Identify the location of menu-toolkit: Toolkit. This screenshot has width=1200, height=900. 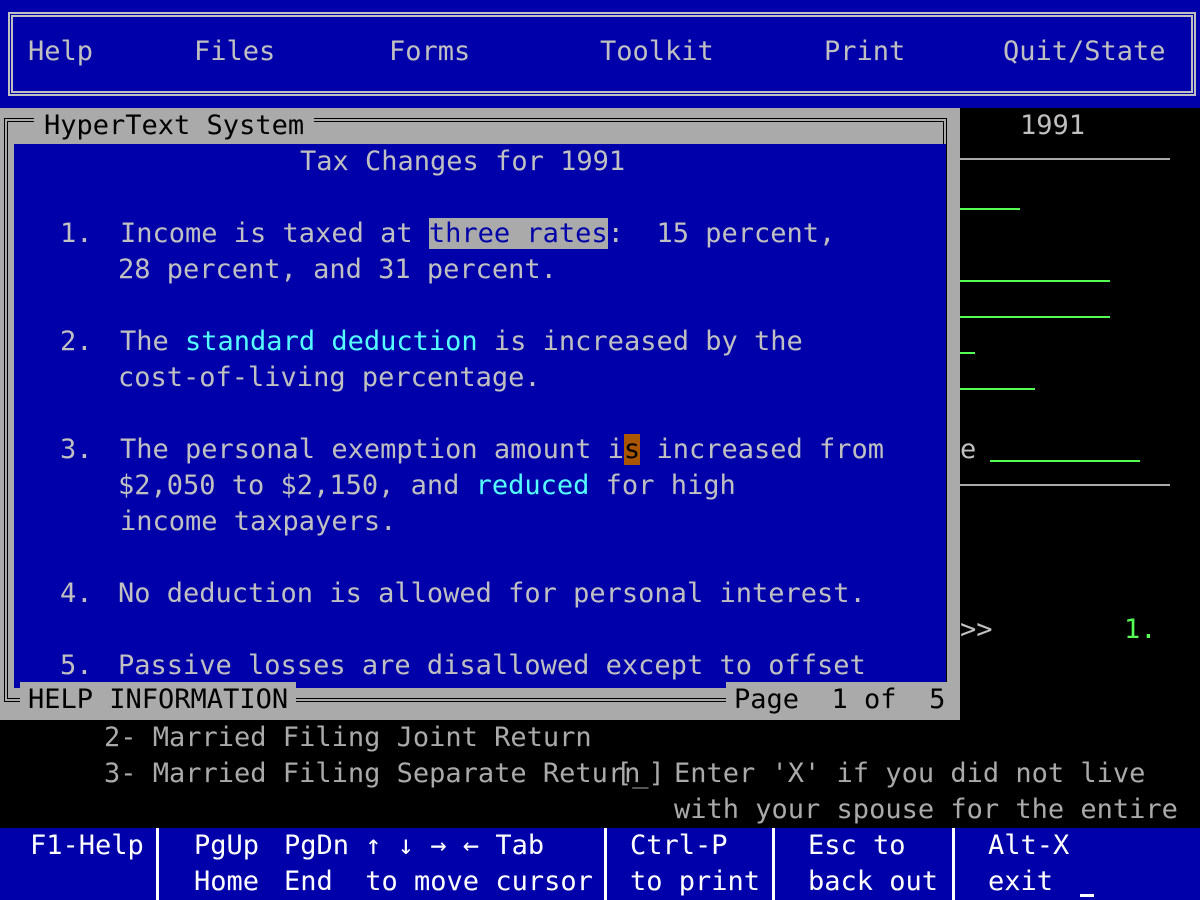
(657, 52).